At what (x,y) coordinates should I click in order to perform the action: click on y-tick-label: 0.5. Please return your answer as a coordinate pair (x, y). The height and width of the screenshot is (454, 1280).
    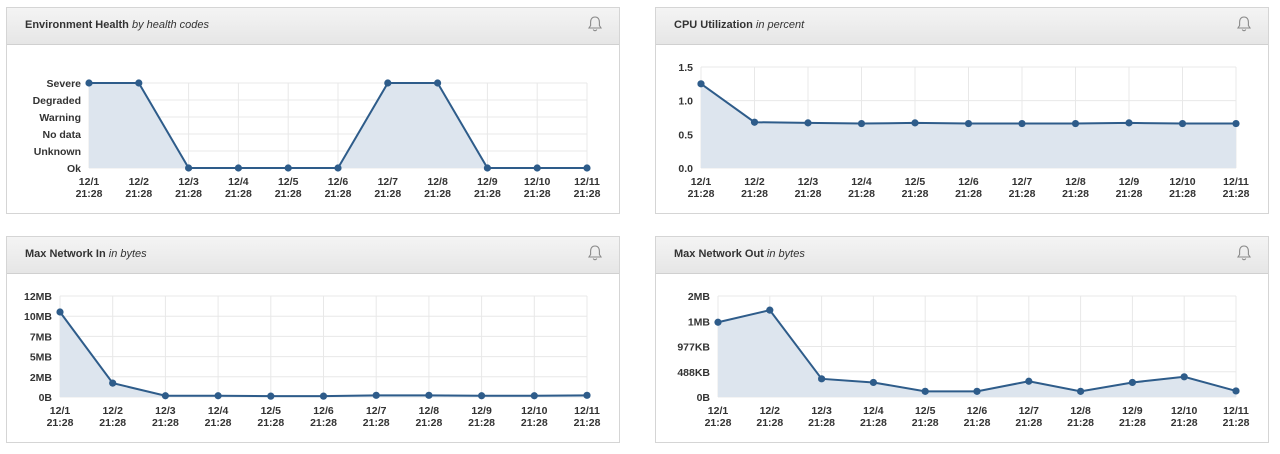
    Looking at the image, I should click on (685, 135).